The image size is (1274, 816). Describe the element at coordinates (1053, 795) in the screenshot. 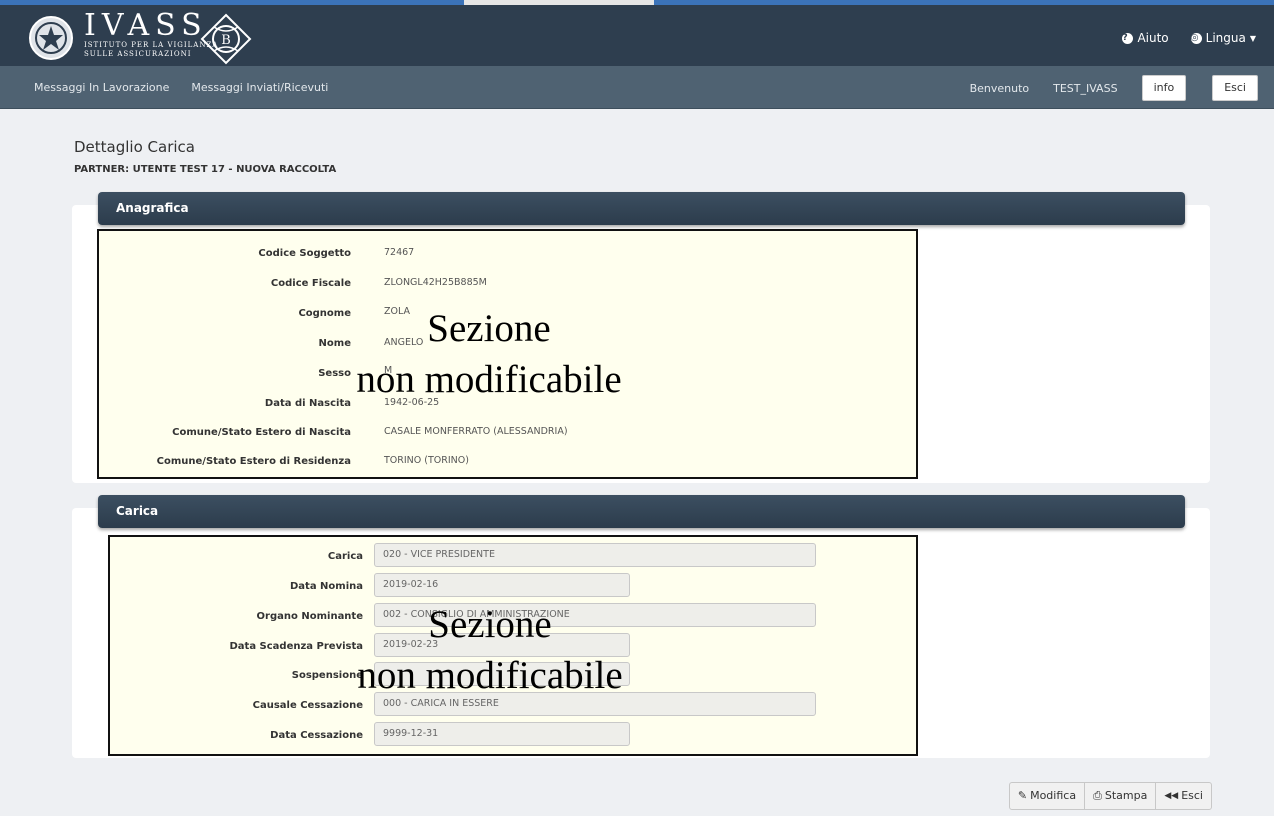

I see `modify-label: Modifica` at that location.